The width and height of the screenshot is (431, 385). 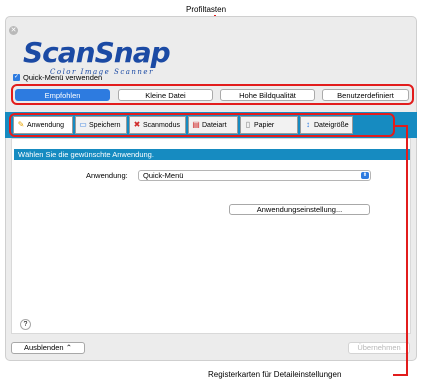 I want to click on panel-header: Wählen Sie die gewünschte Anwendung., so click(x=212, y=154).